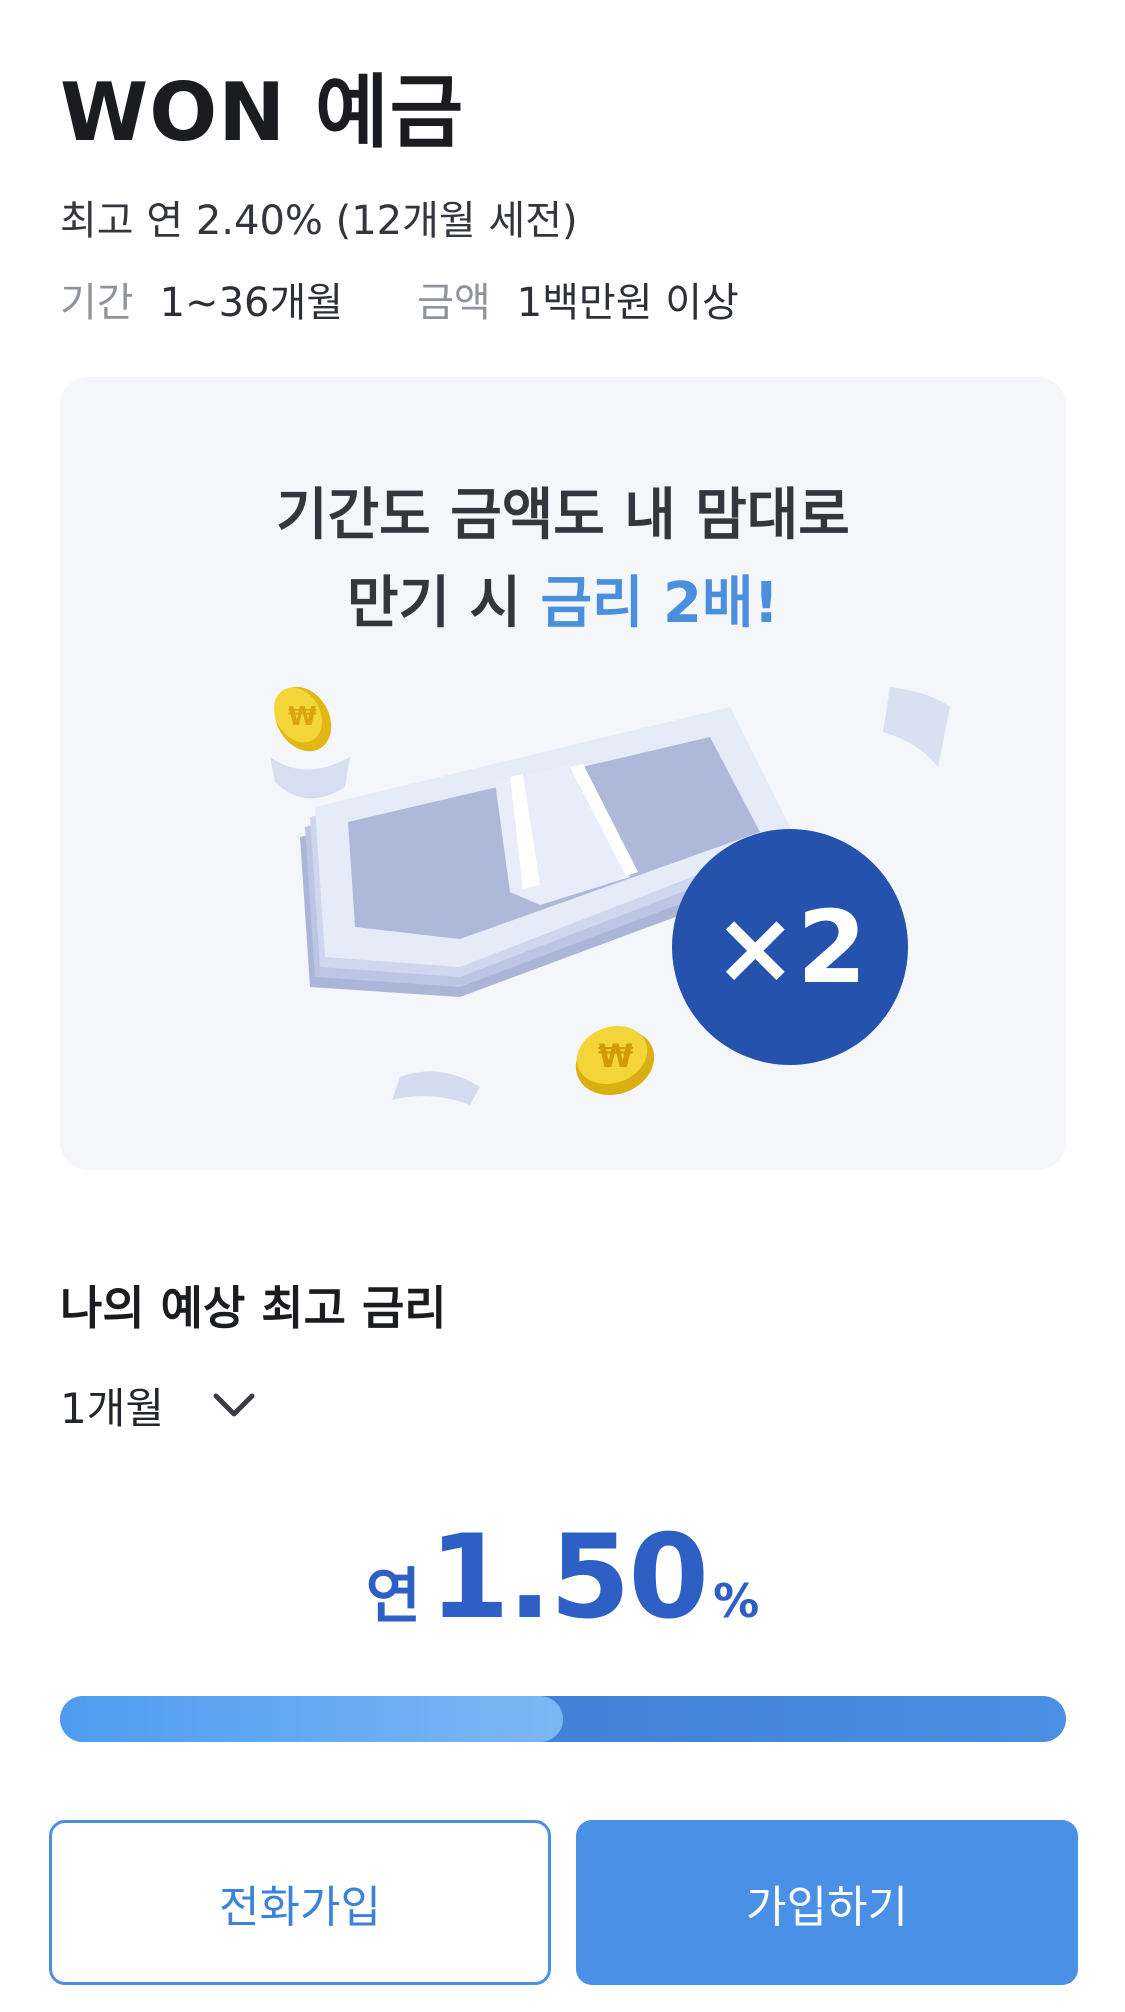 Image resolution: width=1125 pixels, height=2012 pixels. Describe the element at coordinates (827, 1902) in the screenshot. I see `join-button: 가입하기` at that location.